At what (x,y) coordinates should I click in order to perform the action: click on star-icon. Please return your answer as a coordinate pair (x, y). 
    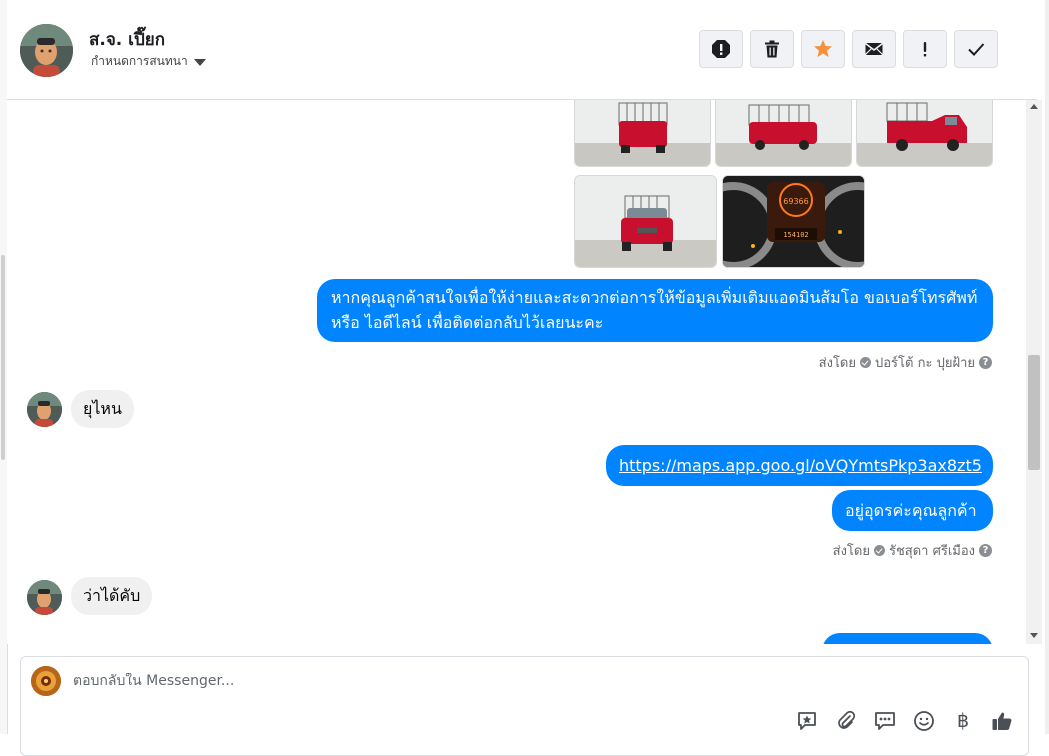
    Looking at the image, I should click on (823, 48).